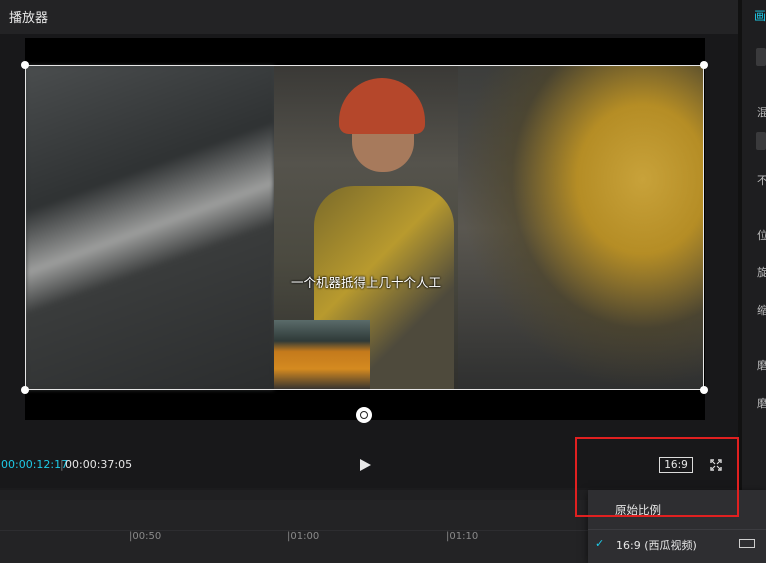 Image resolution: width=766 pixels, height=563 pixels. I want to click on menu-item-16-9: 16:9 (西瓜视频), so click(656, 545).